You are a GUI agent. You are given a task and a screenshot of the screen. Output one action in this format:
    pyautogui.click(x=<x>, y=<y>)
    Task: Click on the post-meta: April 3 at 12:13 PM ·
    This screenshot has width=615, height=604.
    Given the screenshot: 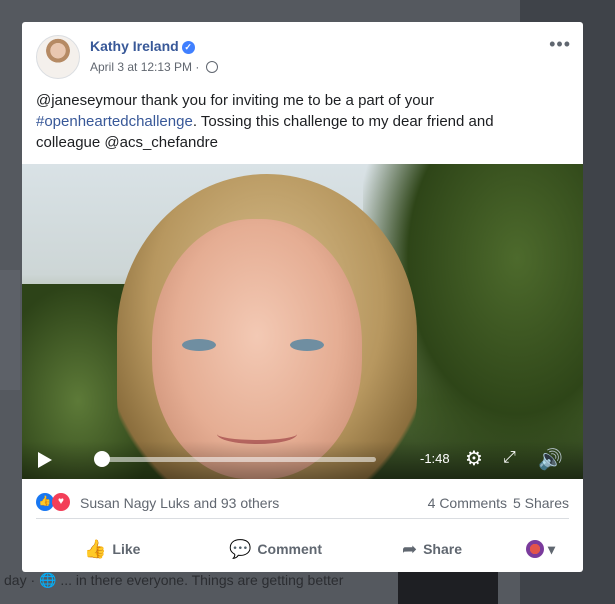 What is the action you would take?
    pyautogui.click(x=154, y=67)
    